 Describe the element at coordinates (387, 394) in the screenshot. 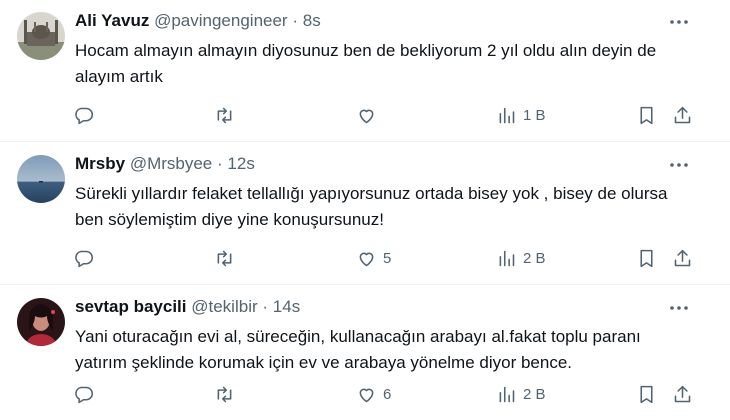

I see `like-count: 6` at that location.